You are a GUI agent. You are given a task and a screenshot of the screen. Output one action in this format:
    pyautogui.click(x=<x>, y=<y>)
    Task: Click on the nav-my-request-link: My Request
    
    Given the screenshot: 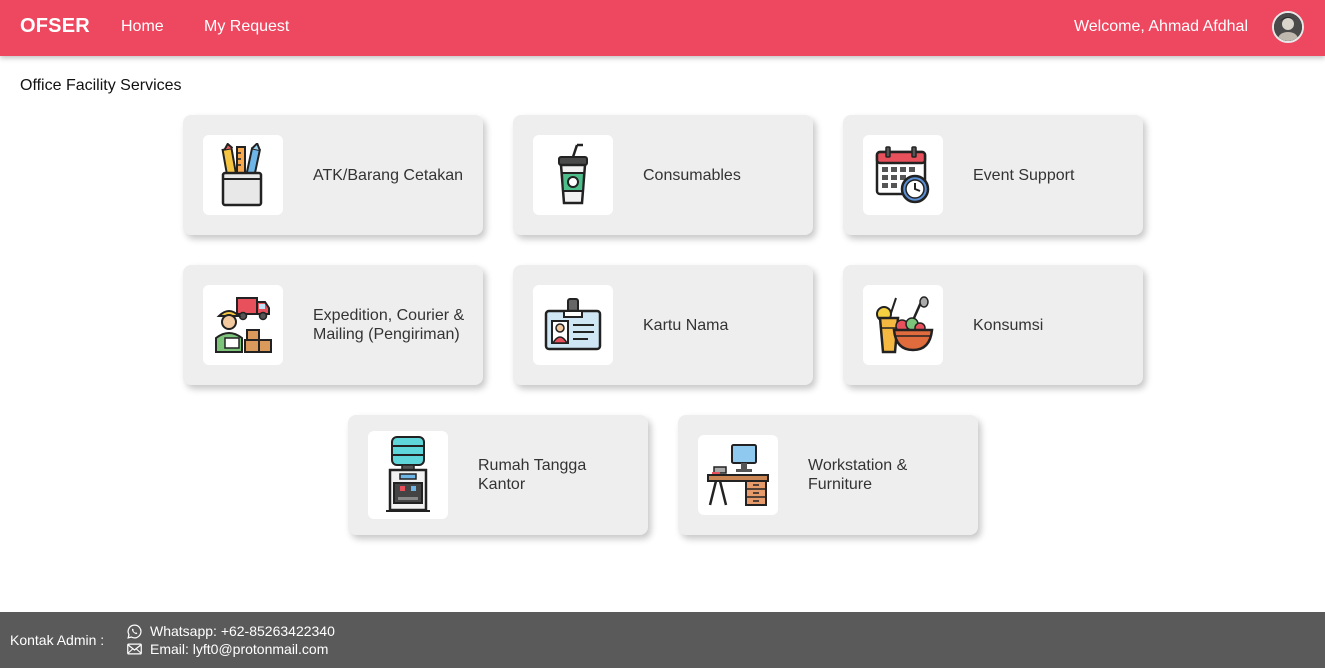 What is the action you would take?
    pyautogui.click(x=246, y=27)
    